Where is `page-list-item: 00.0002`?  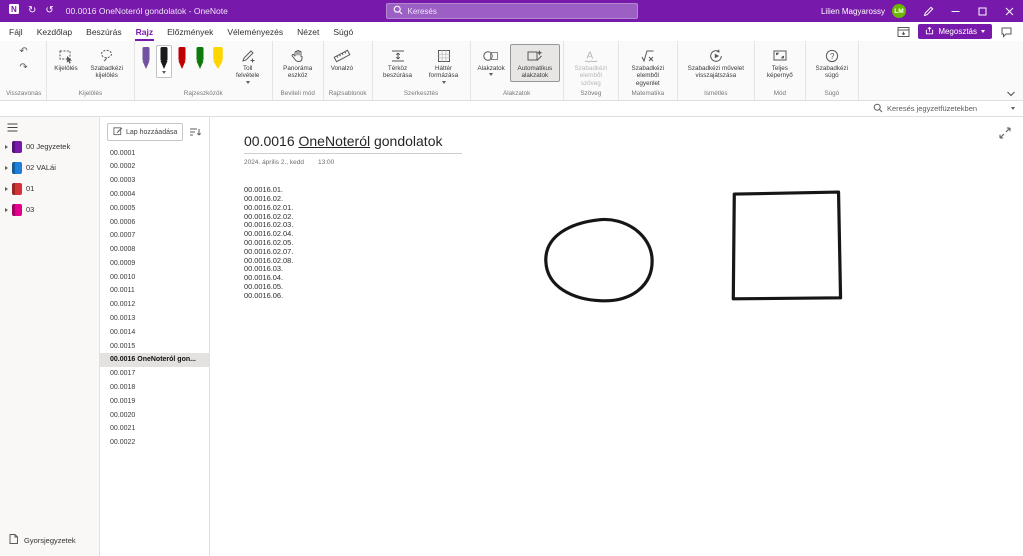
page-list-item: 00.0002 is located at coordinates (154, 167).